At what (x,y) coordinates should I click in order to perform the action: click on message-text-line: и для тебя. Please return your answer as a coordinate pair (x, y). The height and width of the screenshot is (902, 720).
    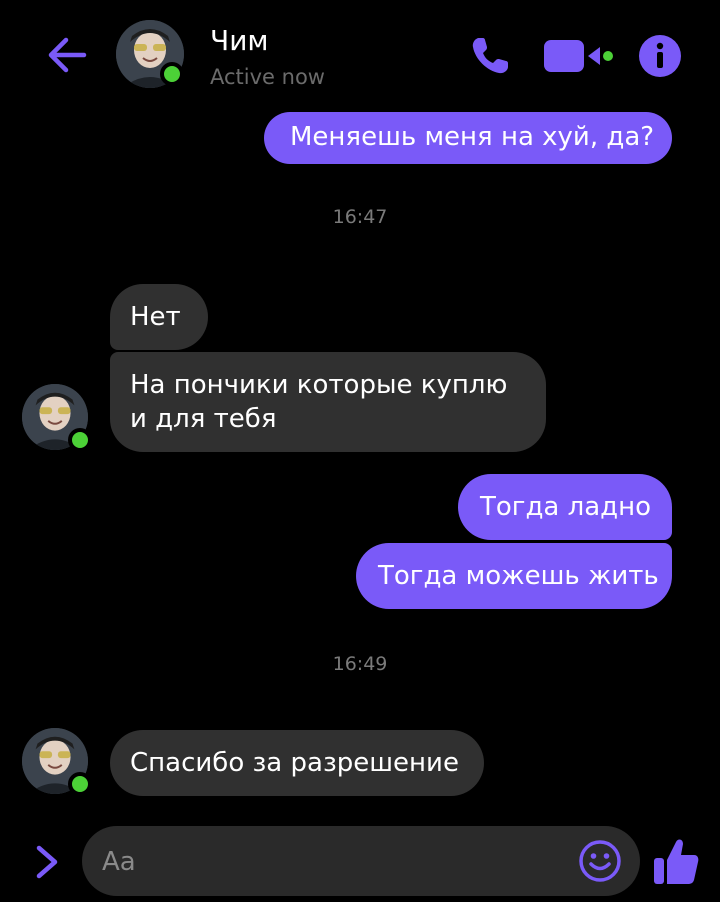
    Looking at the image, I should click on (203, 419).